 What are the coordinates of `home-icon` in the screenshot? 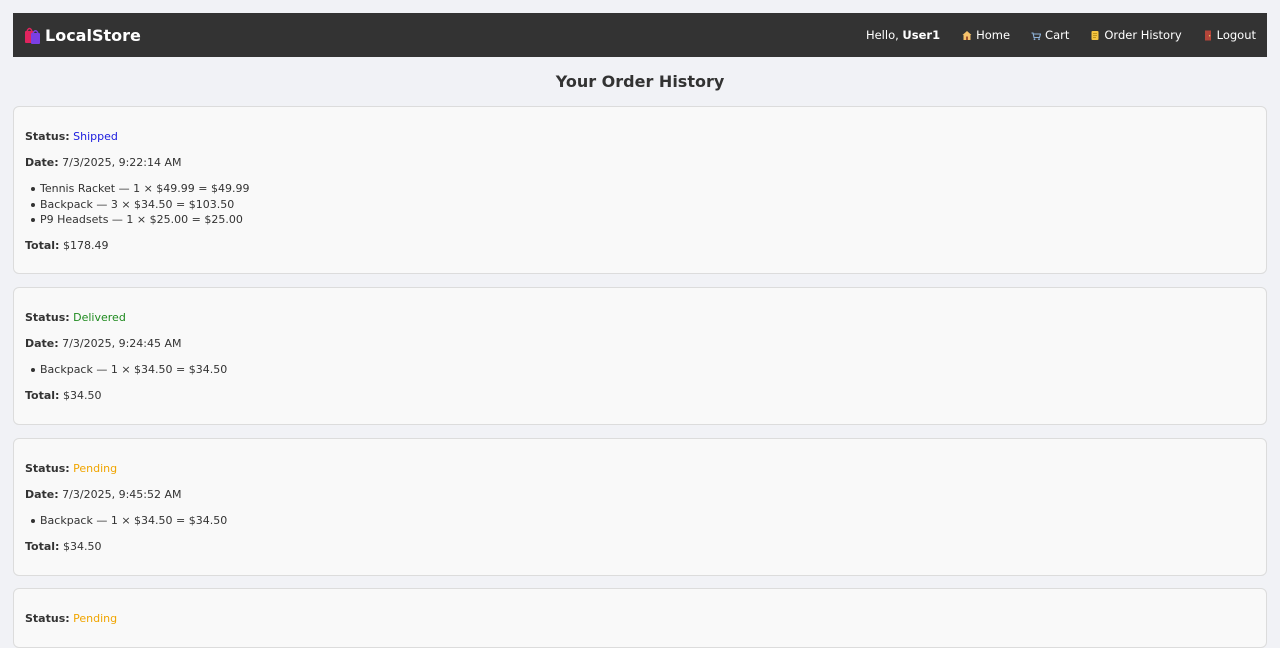 It's located at (967, 35).